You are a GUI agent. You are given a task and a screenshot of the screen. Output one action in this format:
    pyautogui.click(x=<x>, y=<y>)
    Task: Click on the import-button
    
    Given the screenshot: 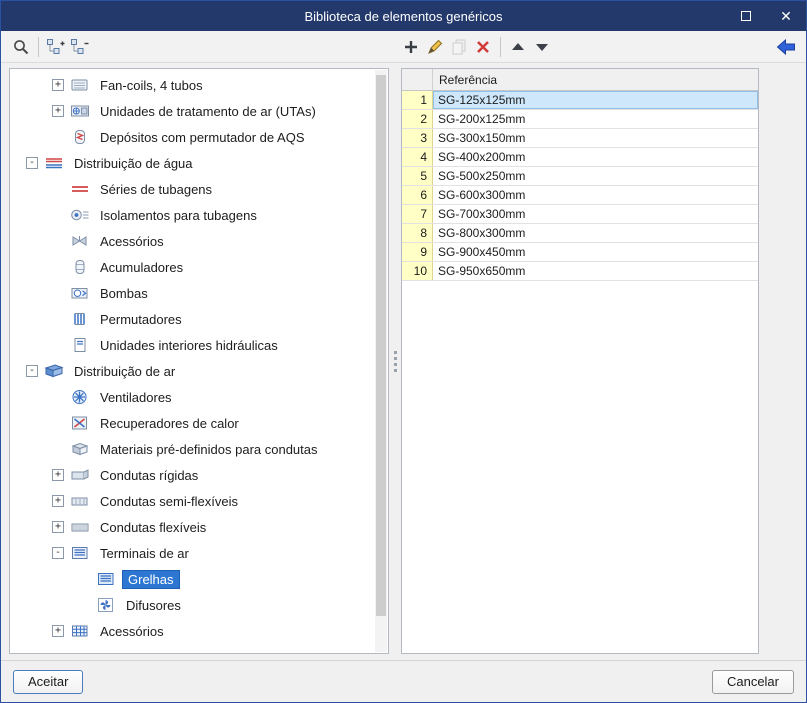 What is the action you would take?
    pyautogui.click(x=786, y=47)
    